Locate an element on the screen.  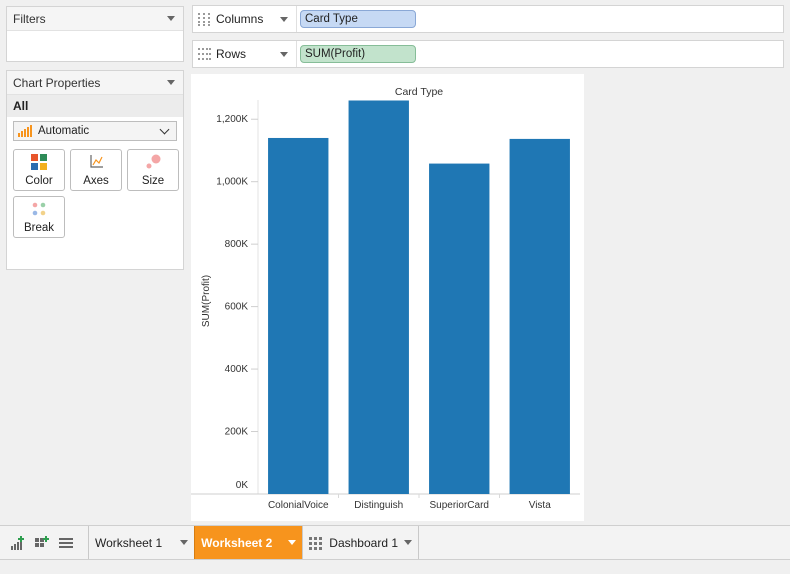
new-worksheet-button is located at coordinates (18, 542).